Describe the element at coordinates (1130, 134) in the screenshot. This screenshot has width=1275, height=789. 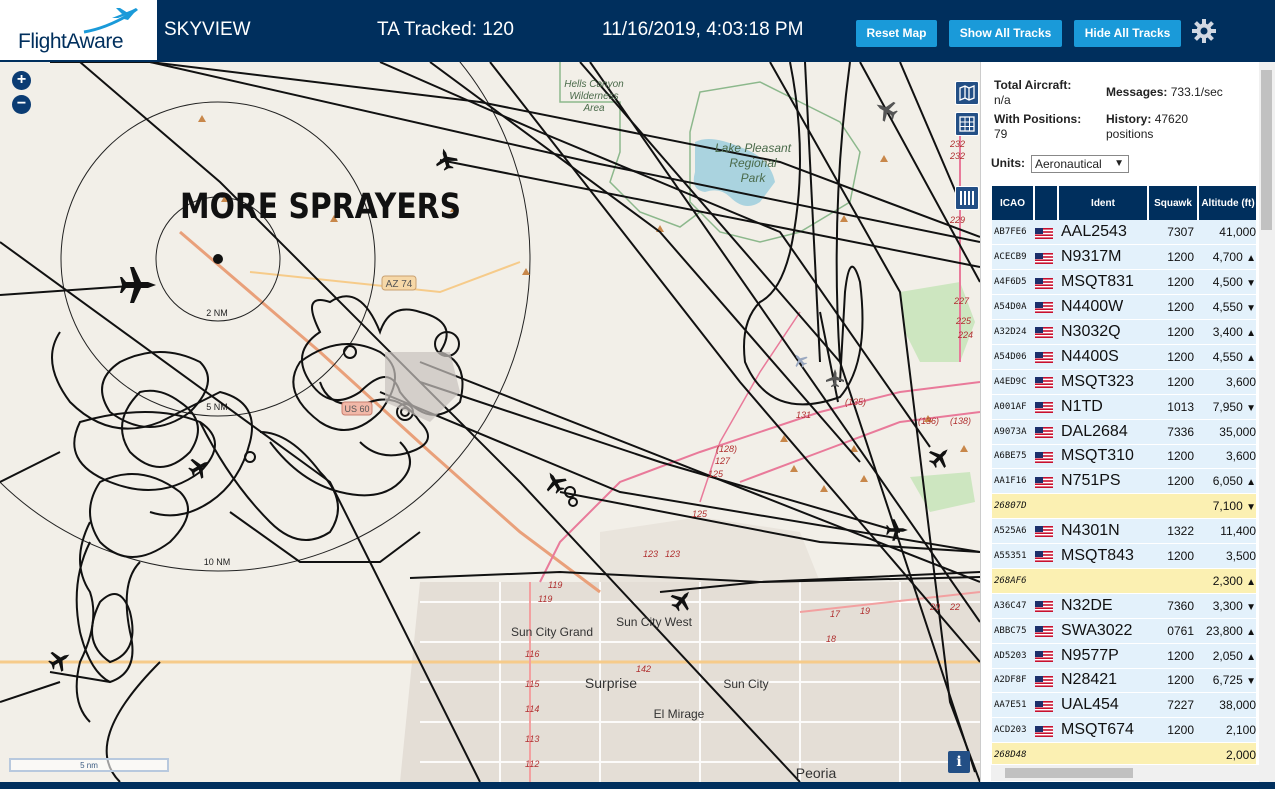
I see `history-unit: positions` at that location.